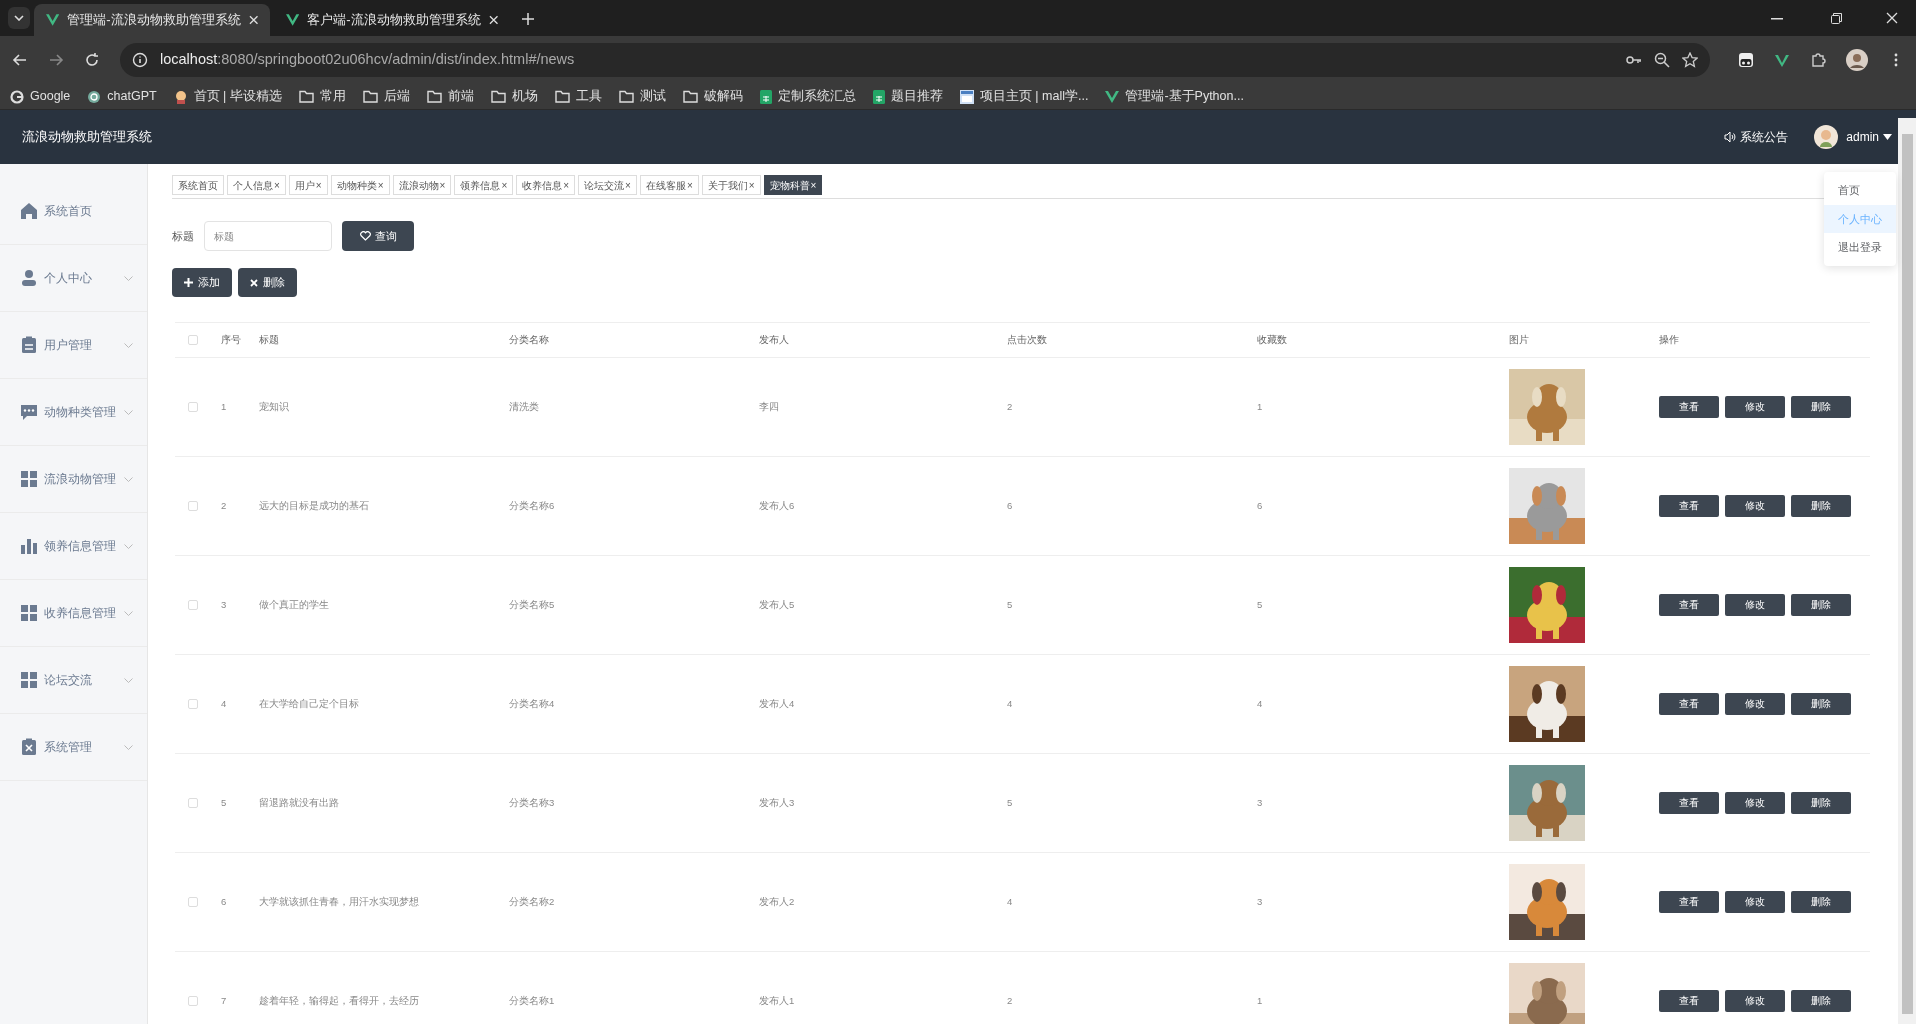  Describe the element at coordinates (1260, 1000) in the screenshot. I see `table-cell: 1` at that location.